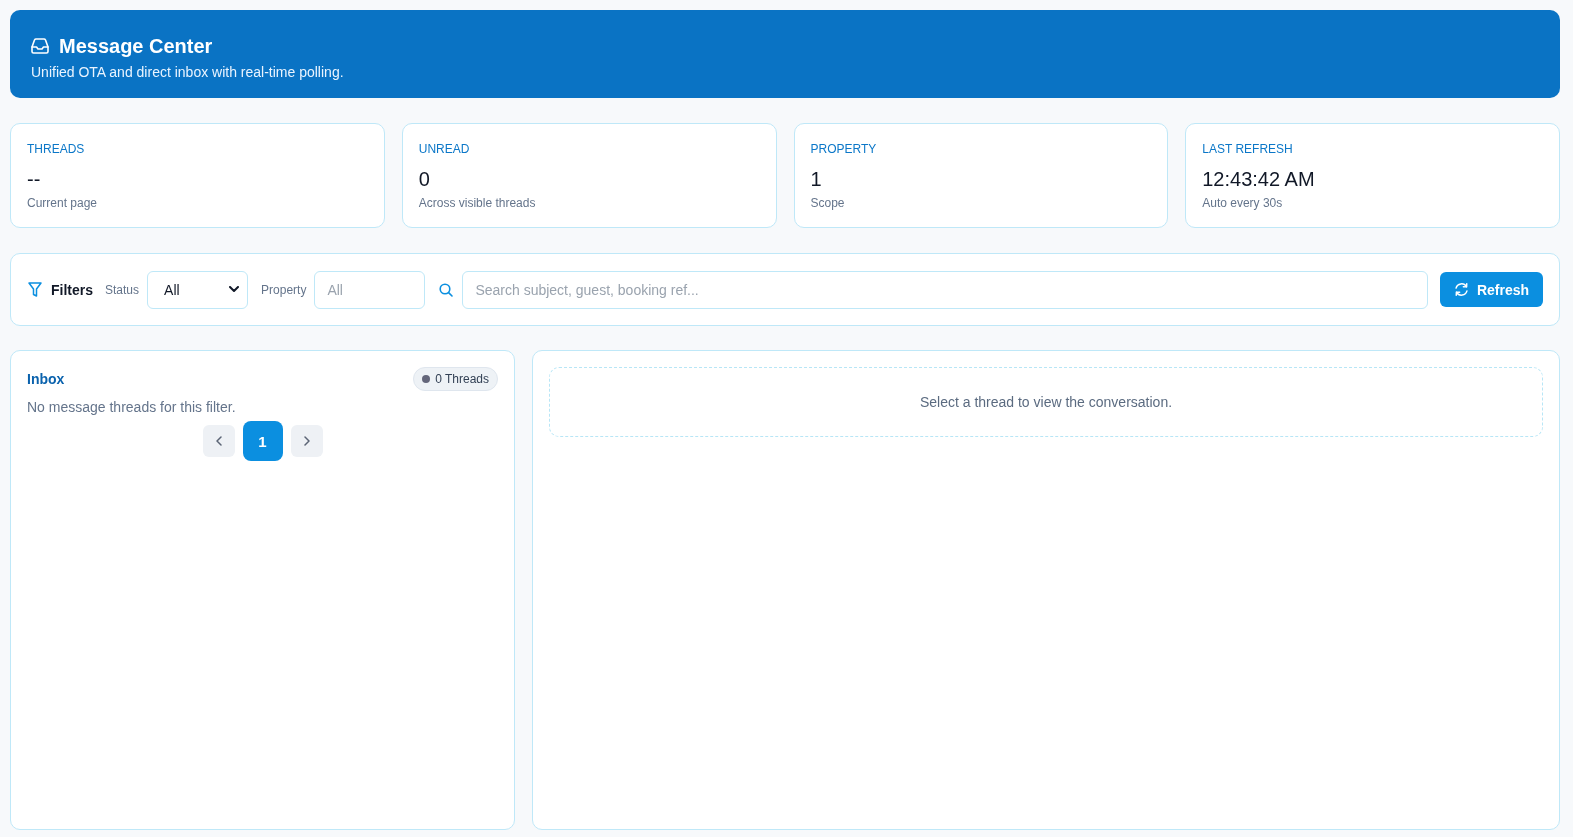 This screenshot has width=1573, height=837. What do you see at coordinates (34, 179) in the screenshot?
I see `stat-value: --` at bounding box center [34, 179].